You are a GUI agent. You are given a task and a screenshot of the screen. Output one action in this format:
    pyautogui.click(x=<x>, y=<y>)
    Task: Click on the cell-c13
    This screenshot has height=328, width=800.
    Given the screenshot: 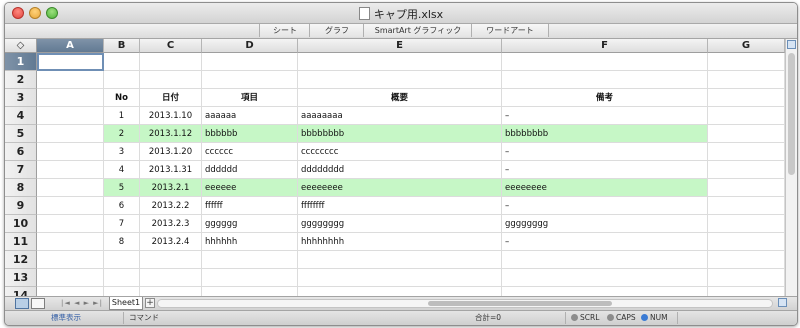 What is the action you would take?
    pyautogui.click(x=171, y=278)
    